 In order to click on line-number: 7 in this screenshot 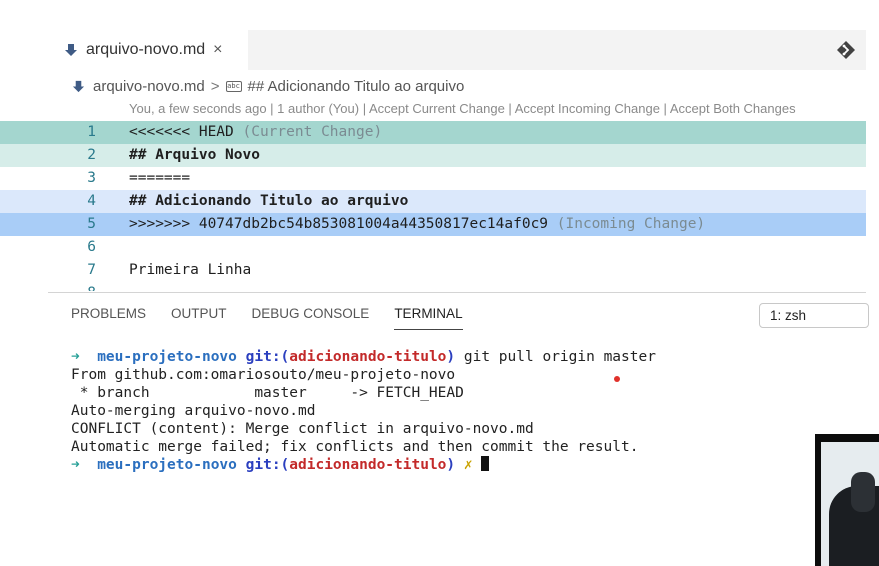, I will do `click(91, 270)`.